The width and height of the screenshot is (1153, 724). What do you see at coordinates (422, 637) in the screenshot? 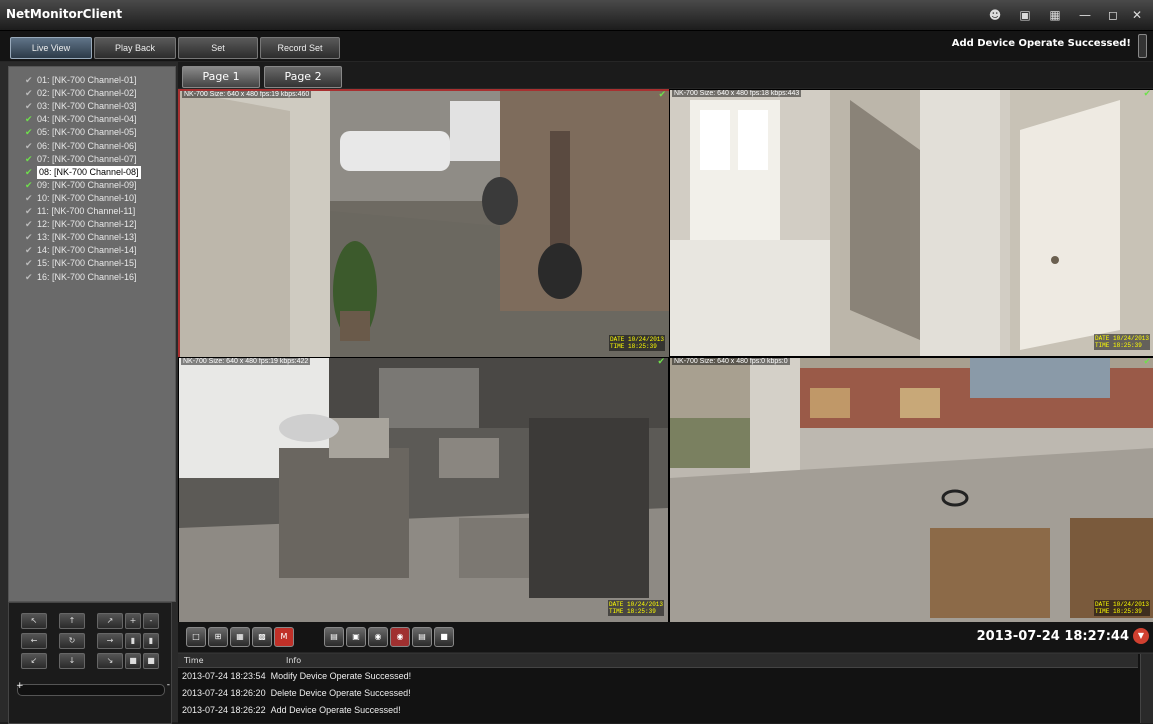
I see `open-folder-icon: ▤` at bounding box center [422, 637].